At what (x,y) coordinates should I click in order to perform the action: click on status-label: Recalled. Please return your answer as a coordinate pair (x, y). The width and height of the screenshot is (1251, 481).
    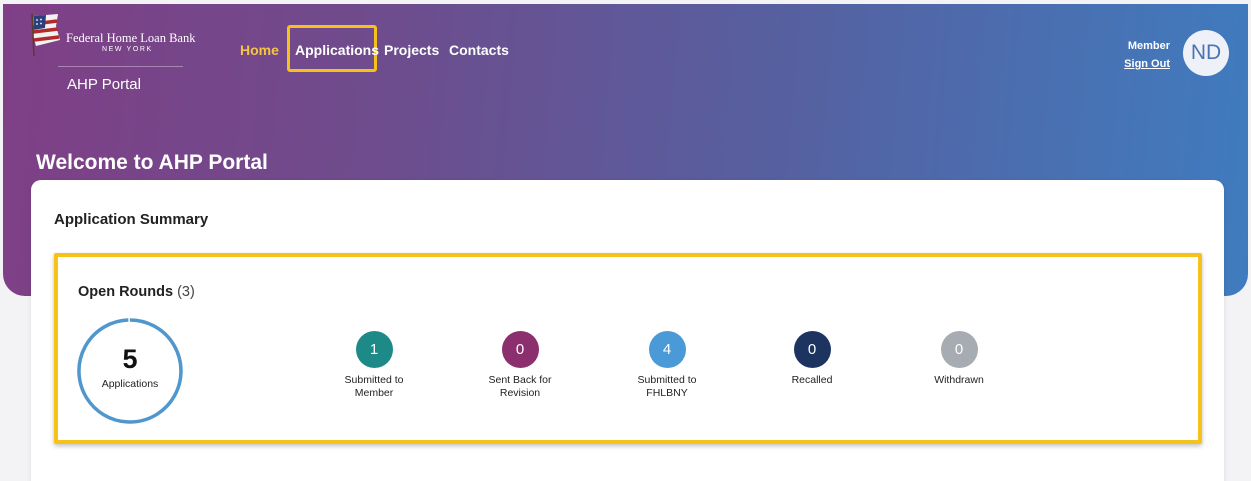
    Looking at the image, I should click on (812, 380).